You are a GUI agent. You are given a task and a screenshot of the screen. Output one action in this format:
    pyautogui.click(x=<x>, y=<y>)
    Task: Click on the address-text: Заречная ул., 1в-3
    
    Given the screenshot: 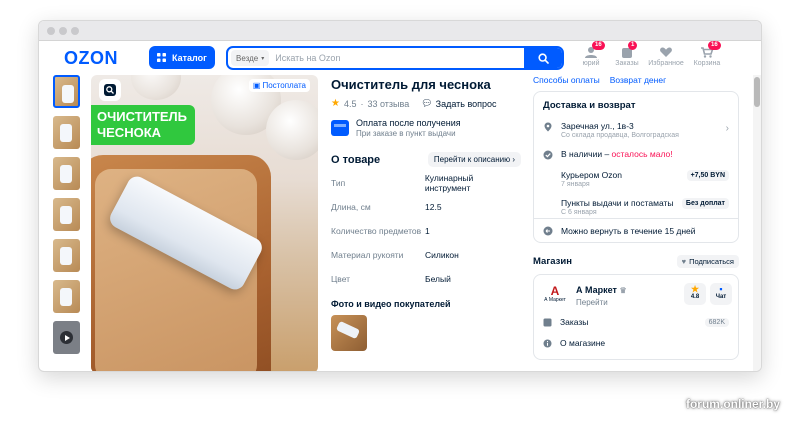 What is the action you would take?
    pyautogui.click(x=597, y=126)
    